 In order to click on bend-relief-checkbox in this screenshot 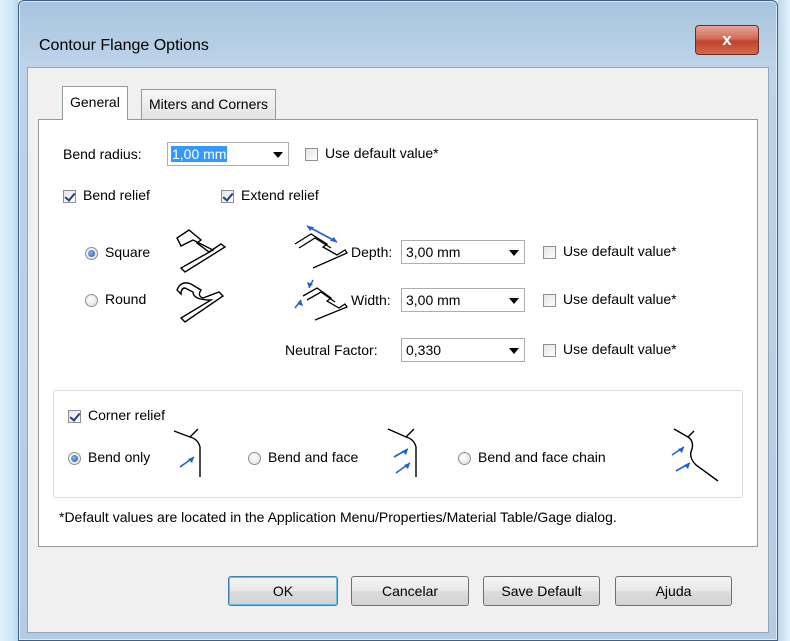, I will do `click(69, 196)`.